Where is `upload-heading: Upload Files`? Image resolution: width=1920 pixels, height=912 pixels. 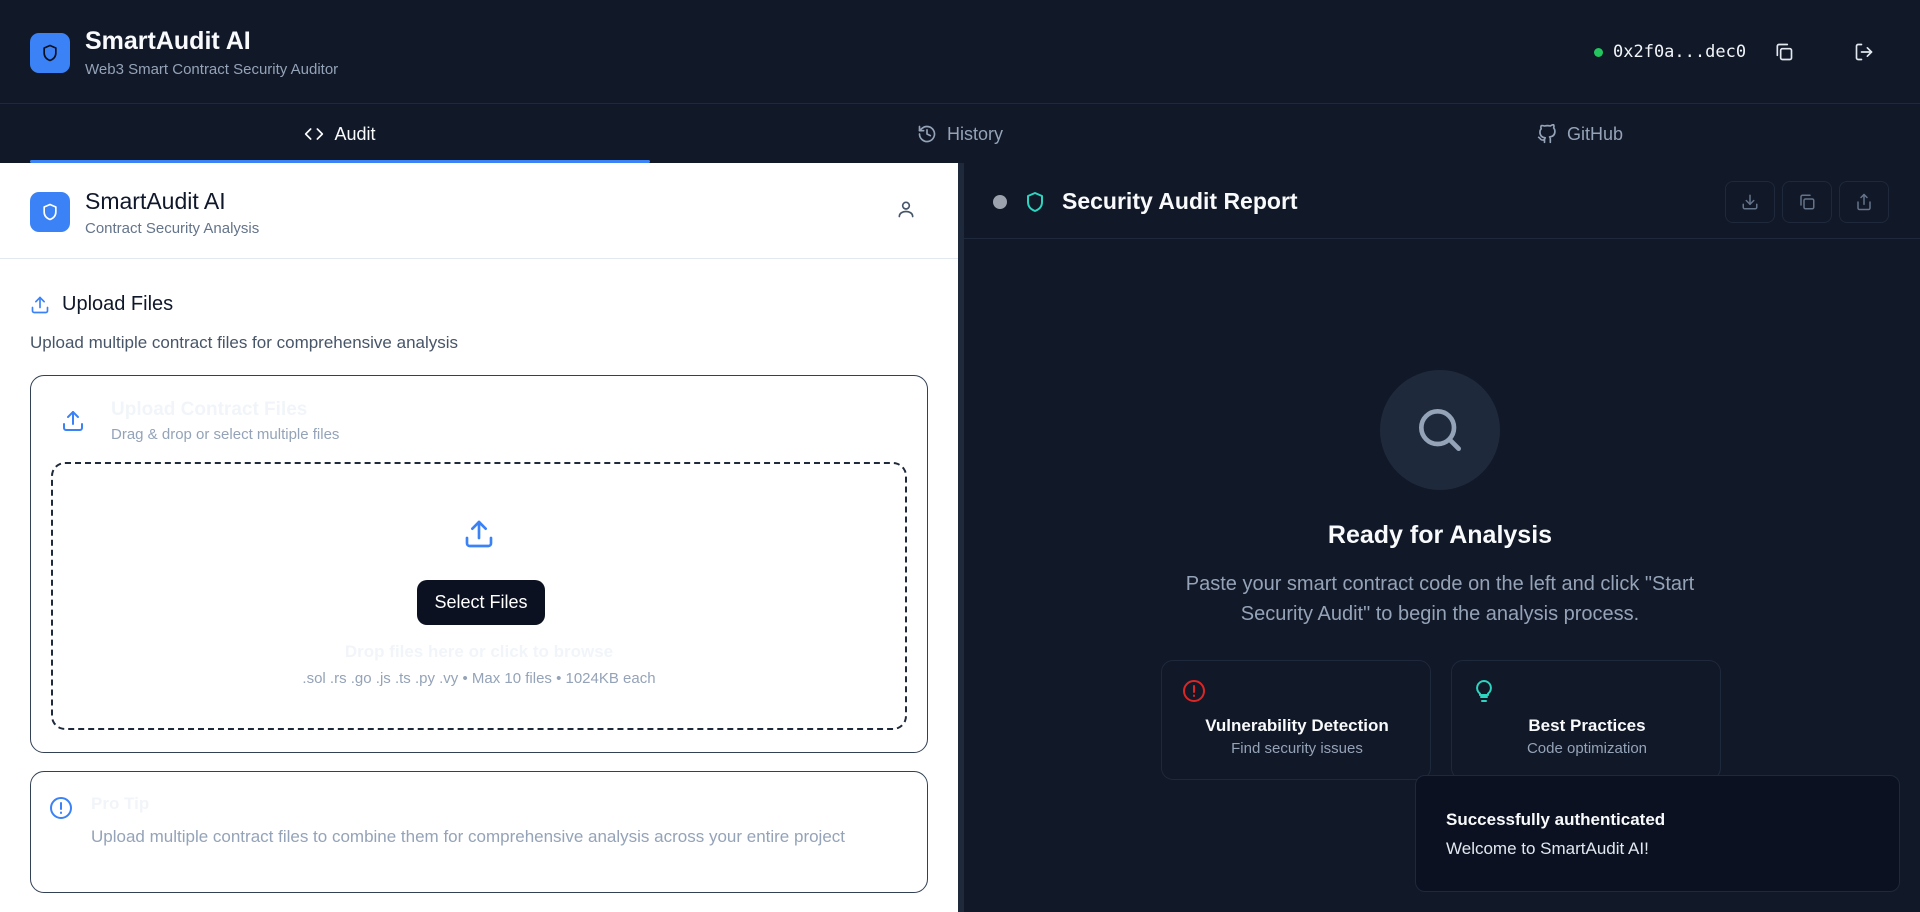 upload-heading: Upload Files is located at coordinates (101, 304).